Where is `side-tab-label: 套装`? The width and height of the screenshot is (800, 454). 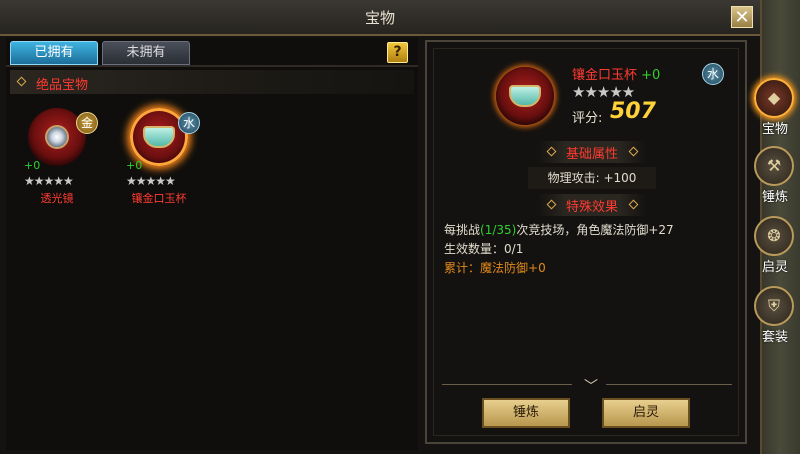 side-tab-label: 套装 is located at coordinates (774, 337).